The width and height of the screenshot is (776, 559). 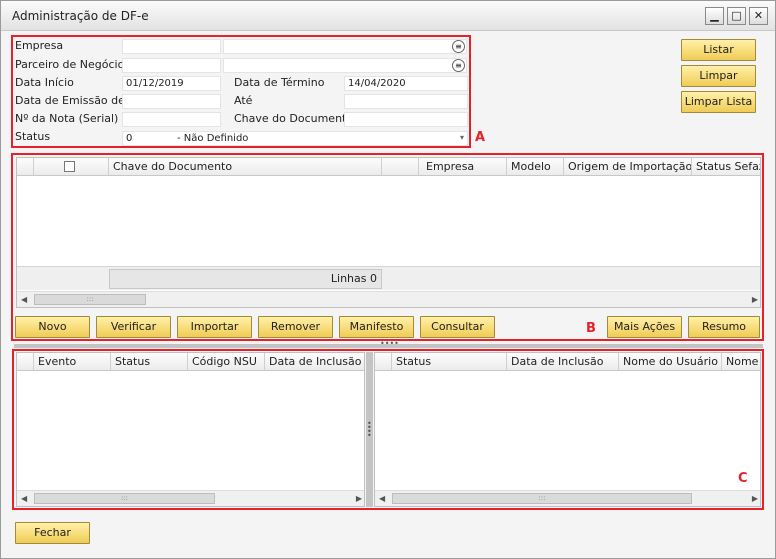 What do you see at coordinates (714, 16) in the screenshot?
I see `minimize-icon: ▁` at bounding box center [714, 16].